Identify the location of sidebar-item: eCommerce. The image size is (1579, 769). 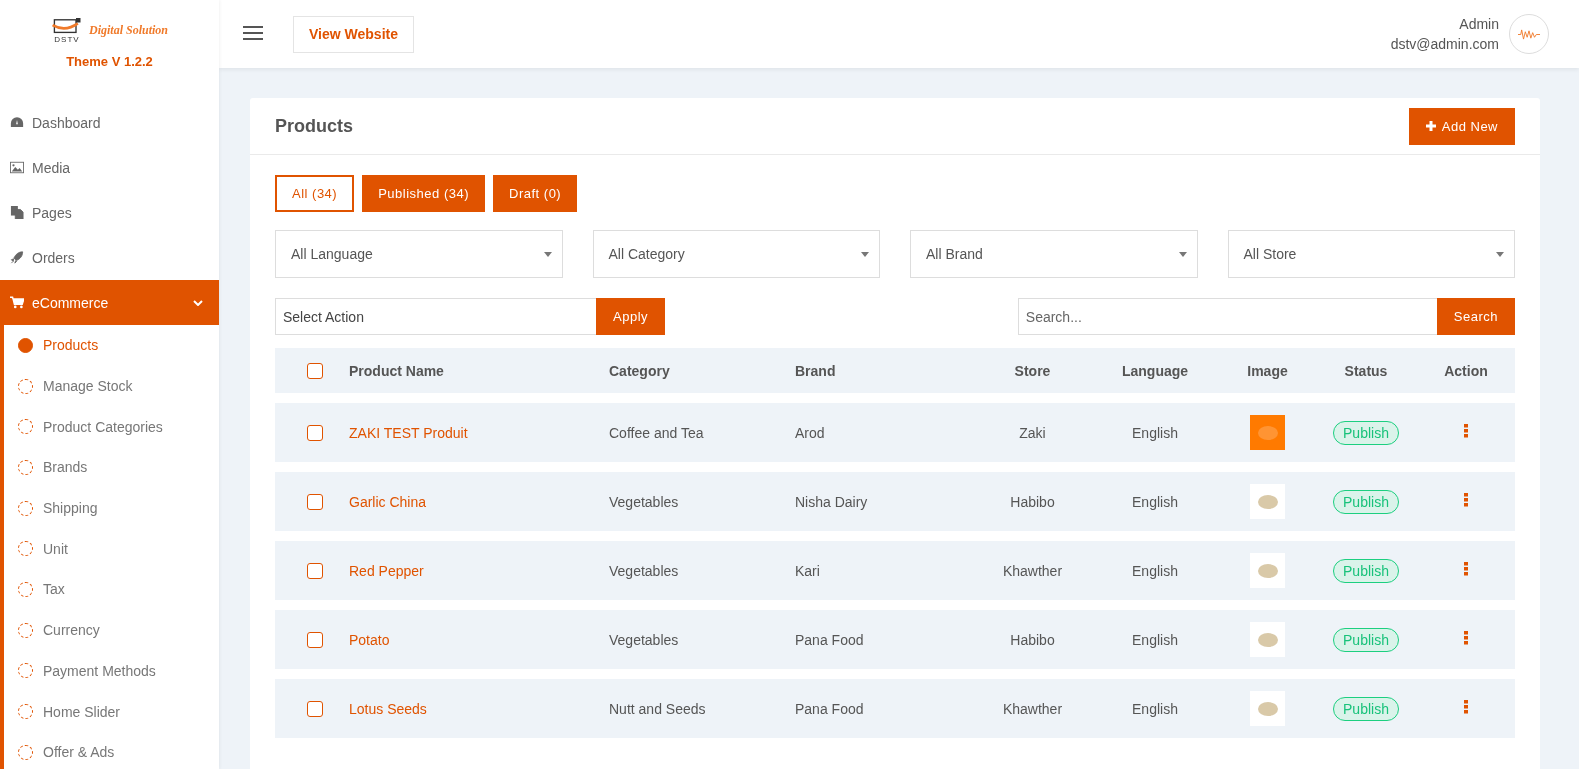
(109, 302).